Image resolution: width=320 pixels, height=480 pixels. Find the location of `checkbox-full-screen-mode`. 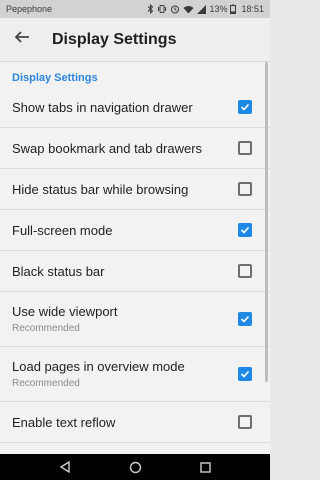

checkbox-full-screen-mode is located at coordinates (245, 230).